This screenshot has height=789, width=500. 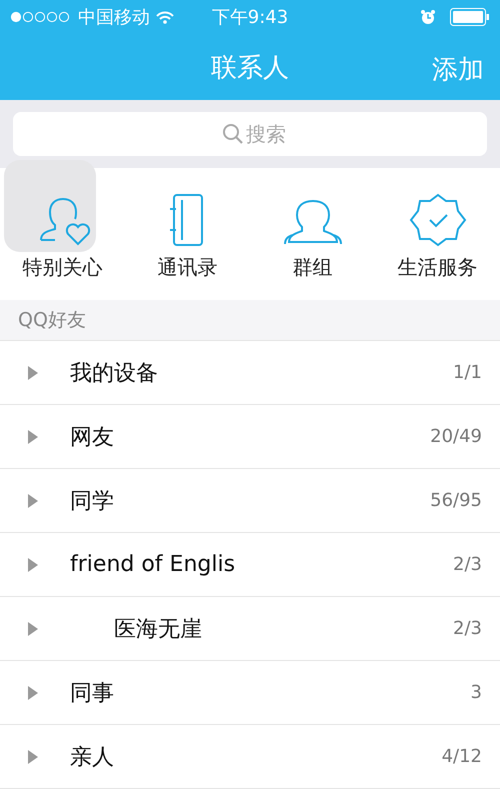 I want to click on group-count: 1/1, so click(x=467, y=372).